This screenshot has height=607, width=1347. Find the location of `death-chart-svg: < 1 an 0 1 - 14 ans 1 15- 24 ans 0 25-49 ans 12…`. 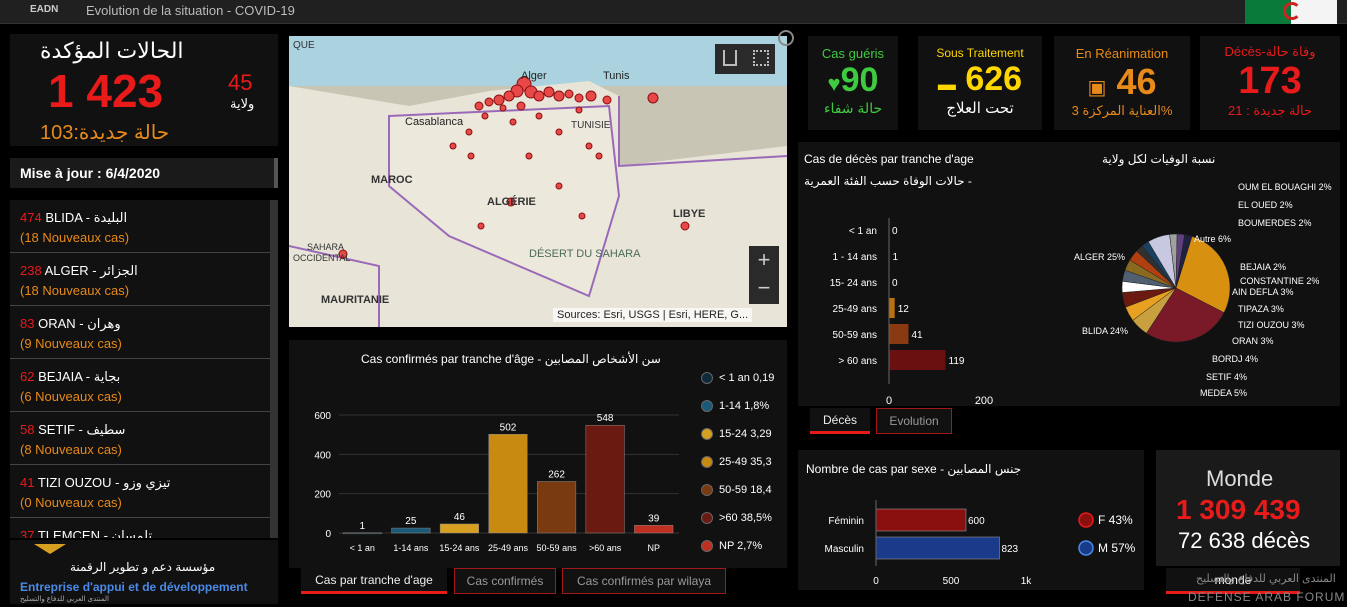

death-chart-svg: < 1 an 0 1 - 14 ans 1 15- 24 ans 0 25-49 ans 12… is located at coordinates (1081, 294).